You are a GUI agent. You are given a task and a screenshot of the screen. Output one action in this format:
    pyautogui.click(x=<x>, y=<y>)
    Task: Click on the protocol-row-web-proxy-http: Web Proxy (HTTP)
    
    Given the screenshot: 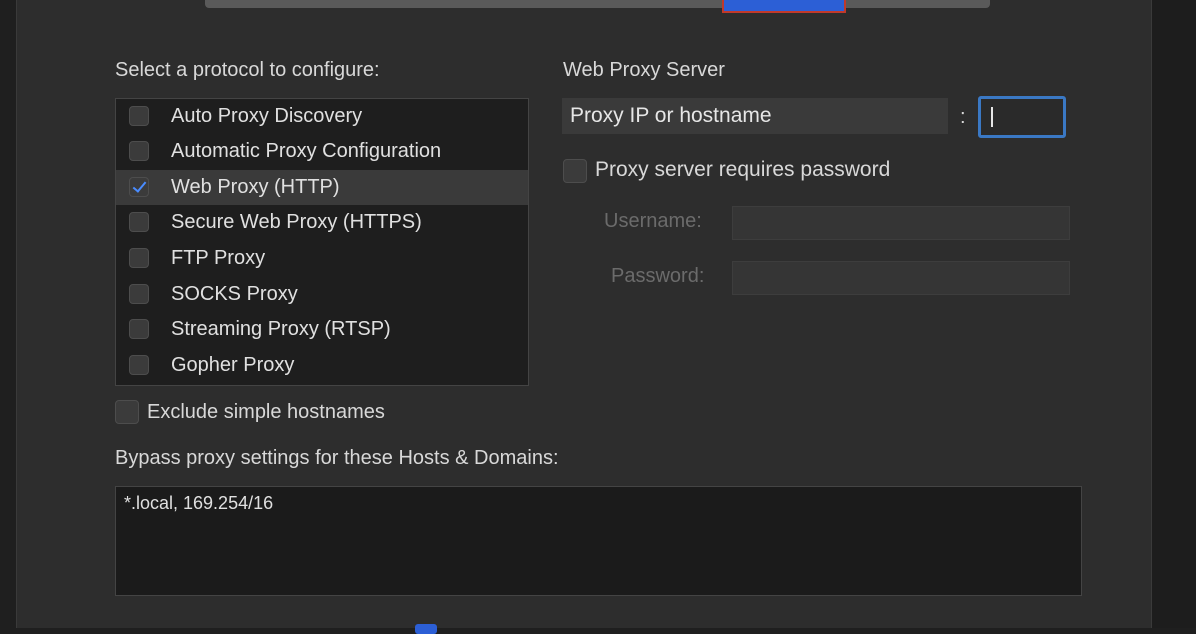 What is the action you would take?
    pyautogui.click(x=322, y=187)
    